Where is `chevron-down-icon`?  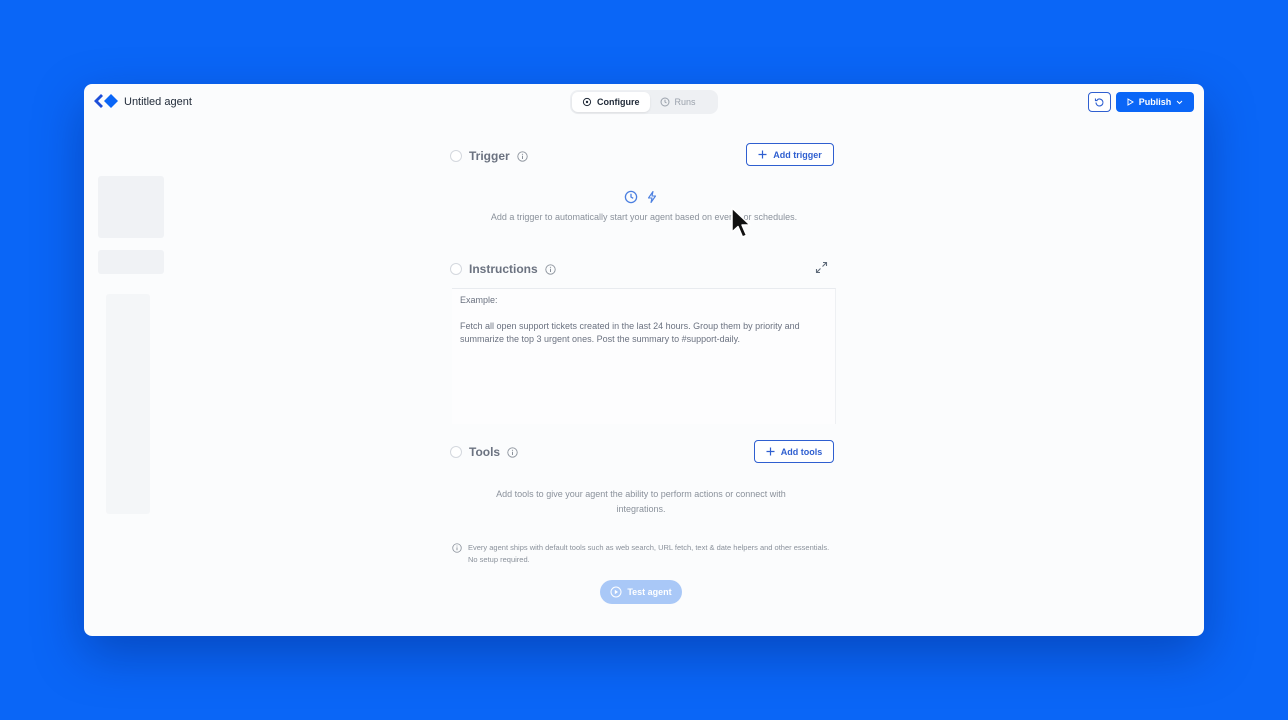 chevron-down-icon is located at coordinates (1179, 102).